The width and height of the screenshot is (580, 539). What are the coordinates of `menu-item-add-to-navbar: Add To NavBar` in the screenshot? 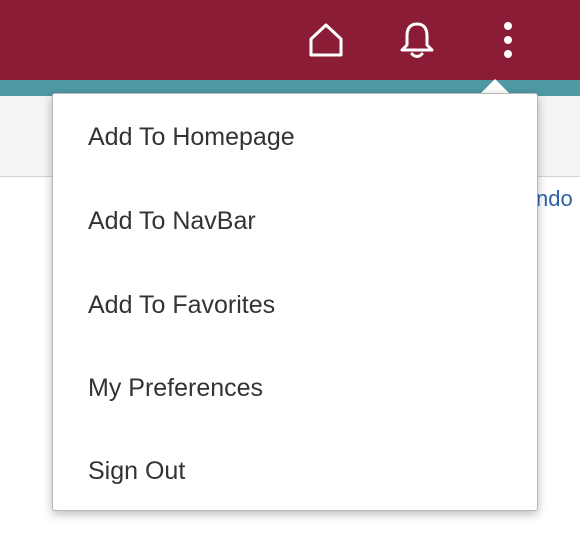 It's located at (295, 221).